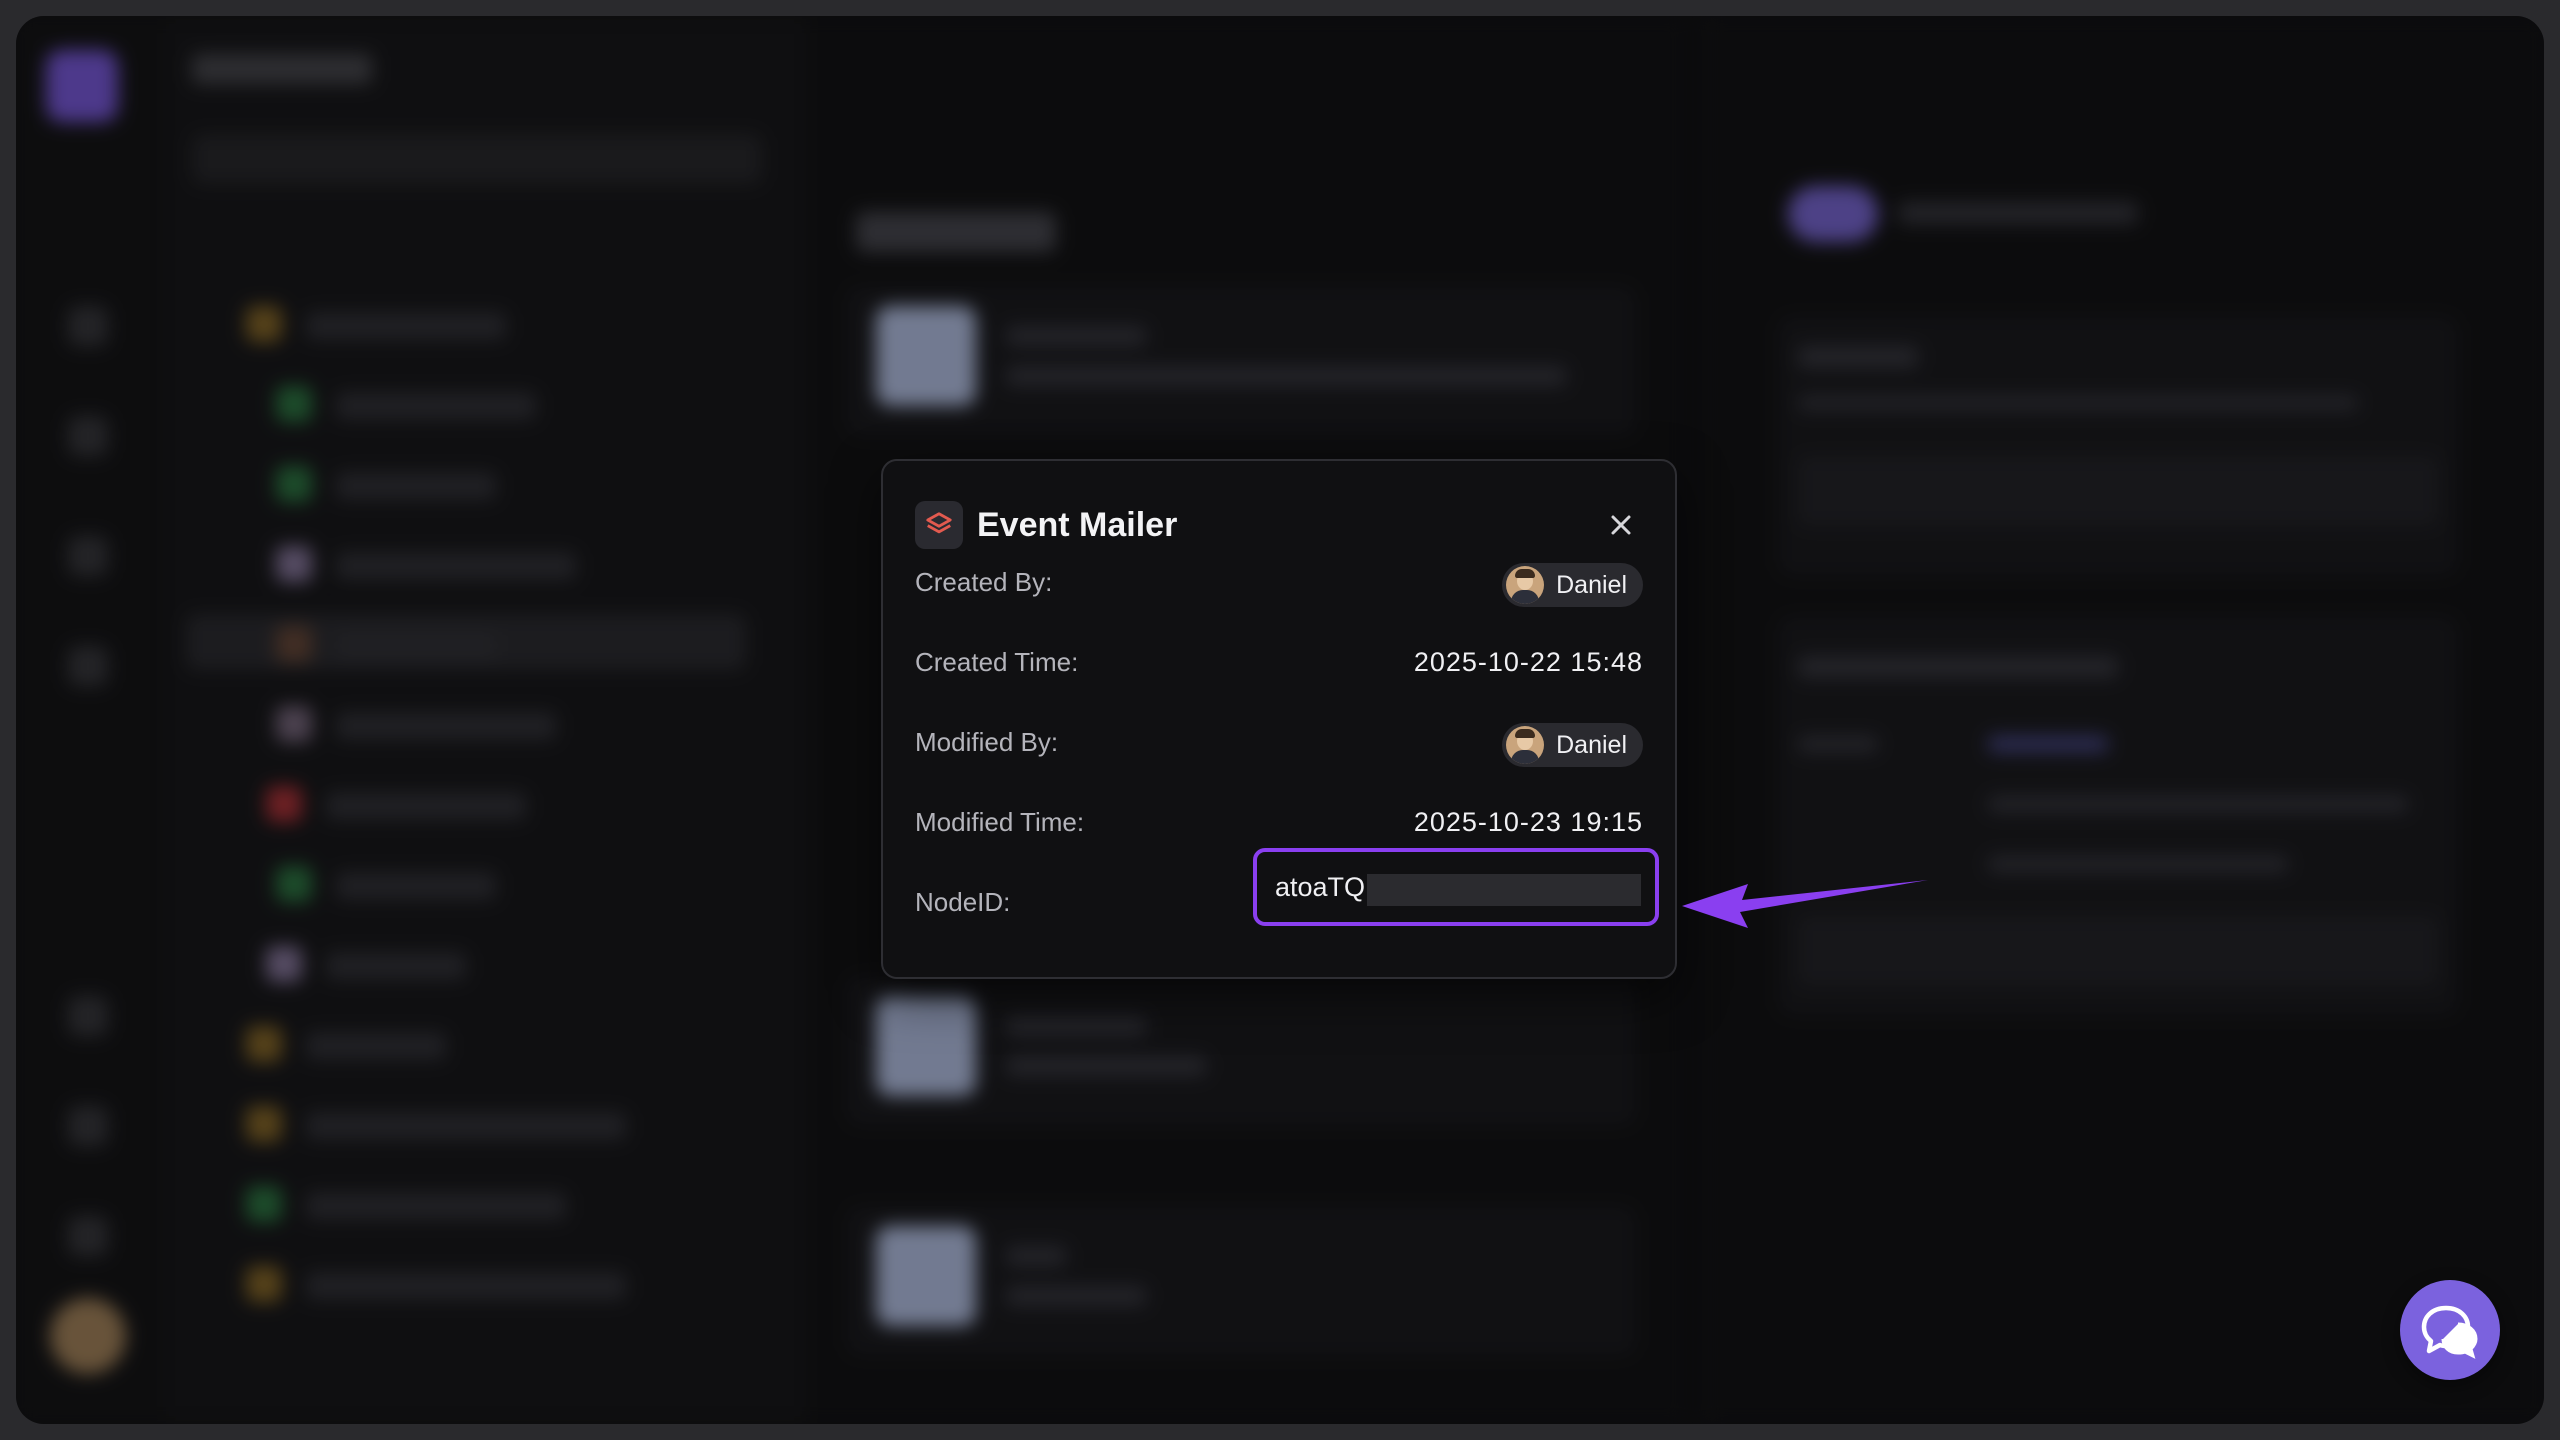 The image size is (2560, 1440). Describe the element at coordinates (1324, 887) in the screenshot. I see `node-id-value: atoaTQ!` at that location.